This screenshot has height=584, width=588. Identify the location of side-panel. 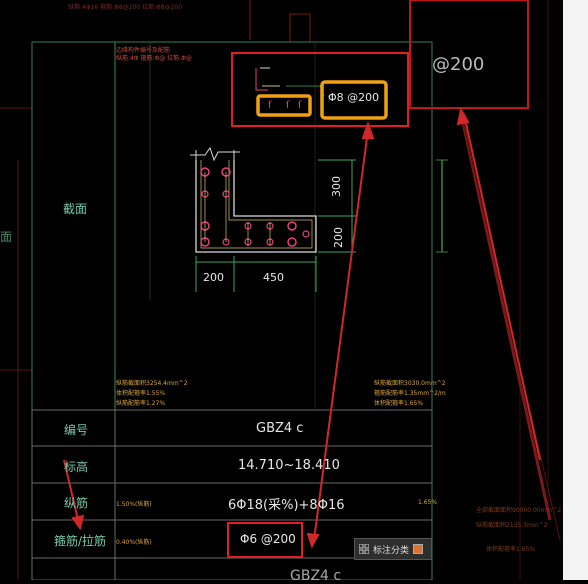
(575, 290).